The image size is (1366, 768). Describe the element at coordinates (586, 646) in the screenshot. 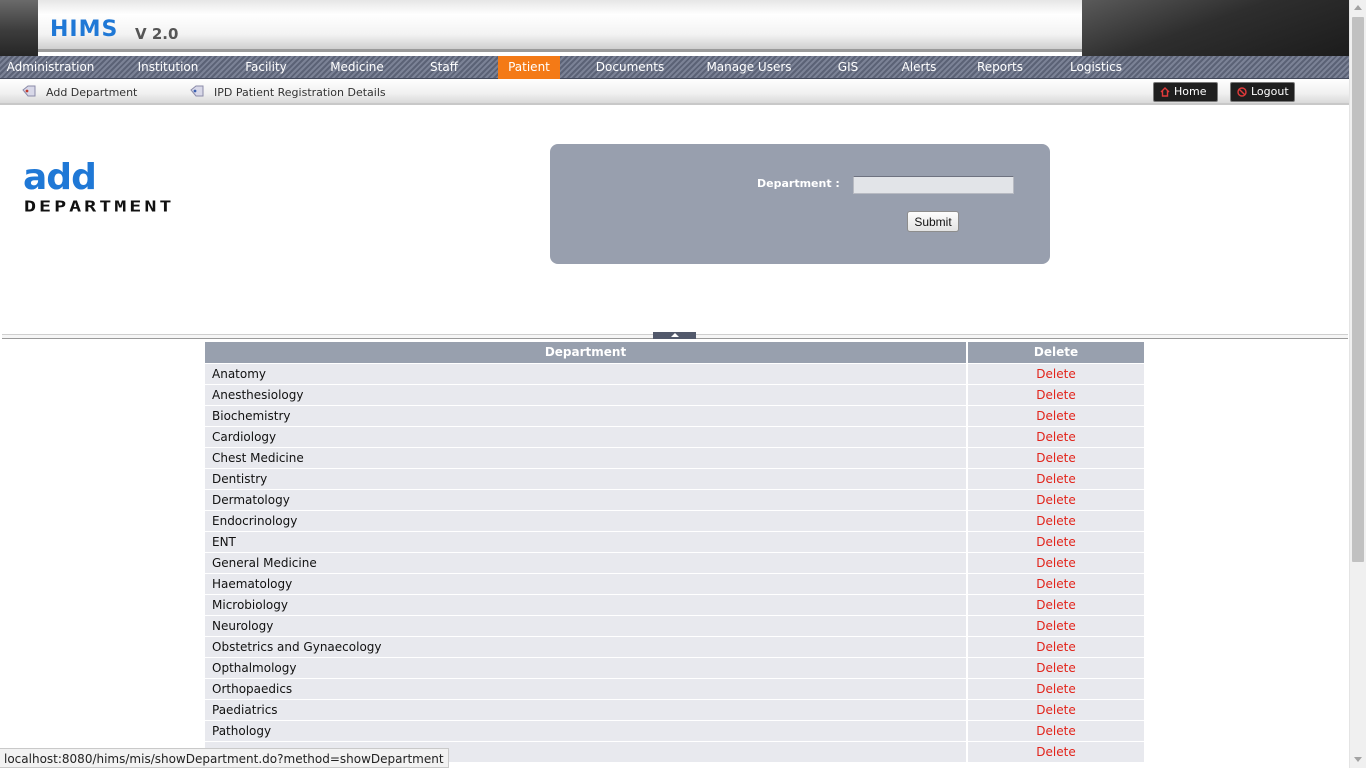

I see `department-name-cell: Obstetrics and Gynaecology` at that location.